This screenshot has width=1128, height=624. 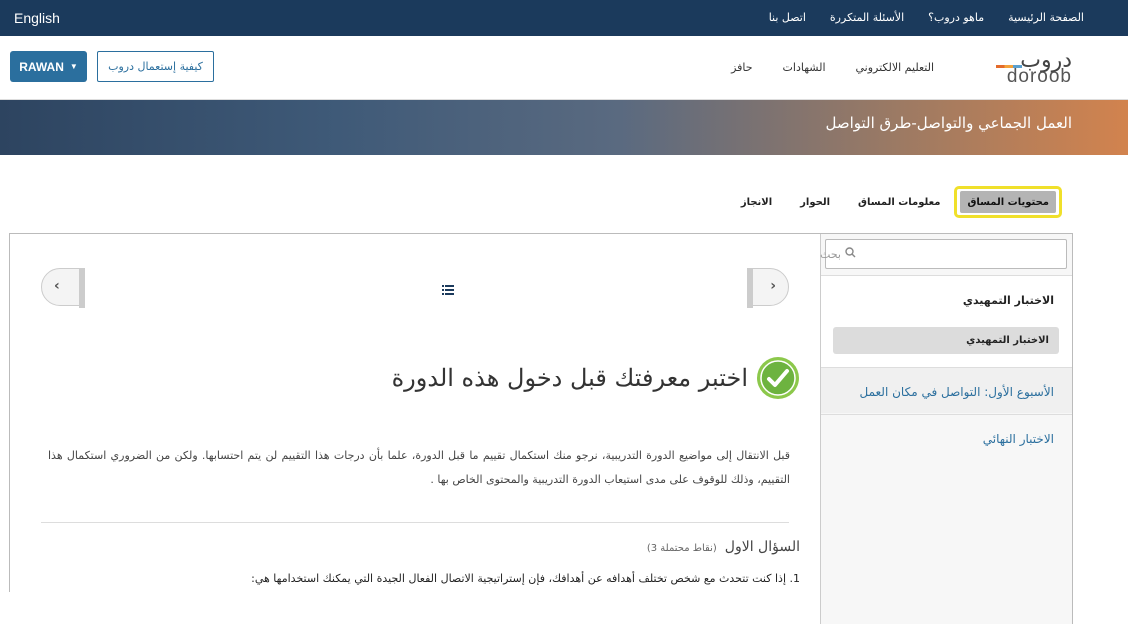 What do you see at coordinates (564, 127) in the screenshot?
I see `course-banner: العمل الجماعي والتواصل-طرق التواصل` at bounding box center [564, 127].